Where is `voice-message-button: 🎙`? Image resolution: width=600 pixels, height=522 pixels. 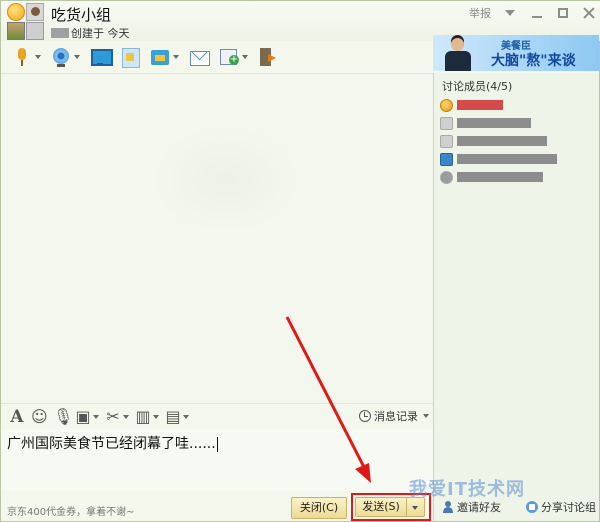 voice-message-button: 🎙 is located at coordinates (63, 416).